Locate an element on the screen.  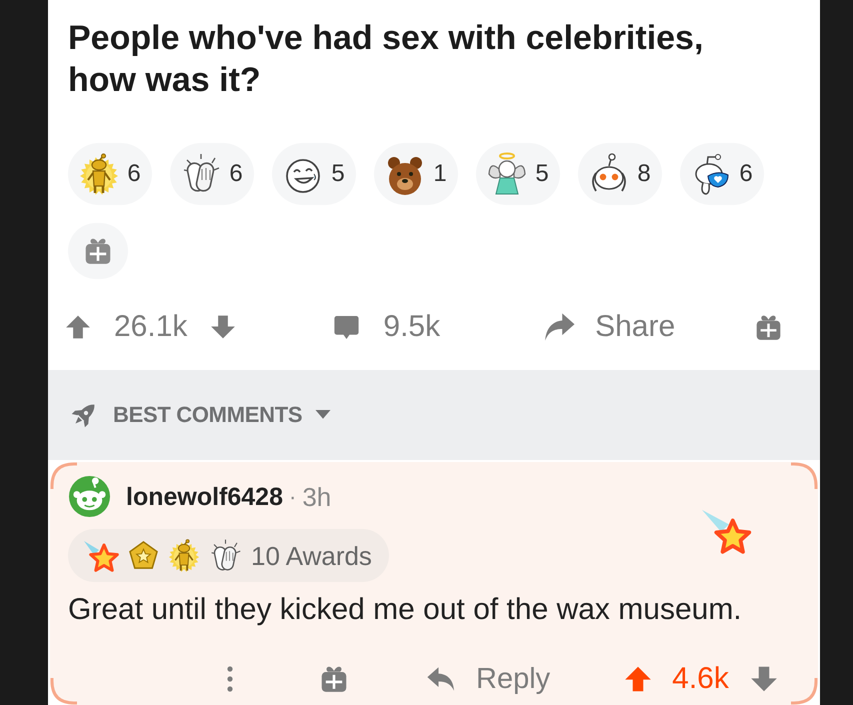
more-options-icon is located at coordinates (230, 679).